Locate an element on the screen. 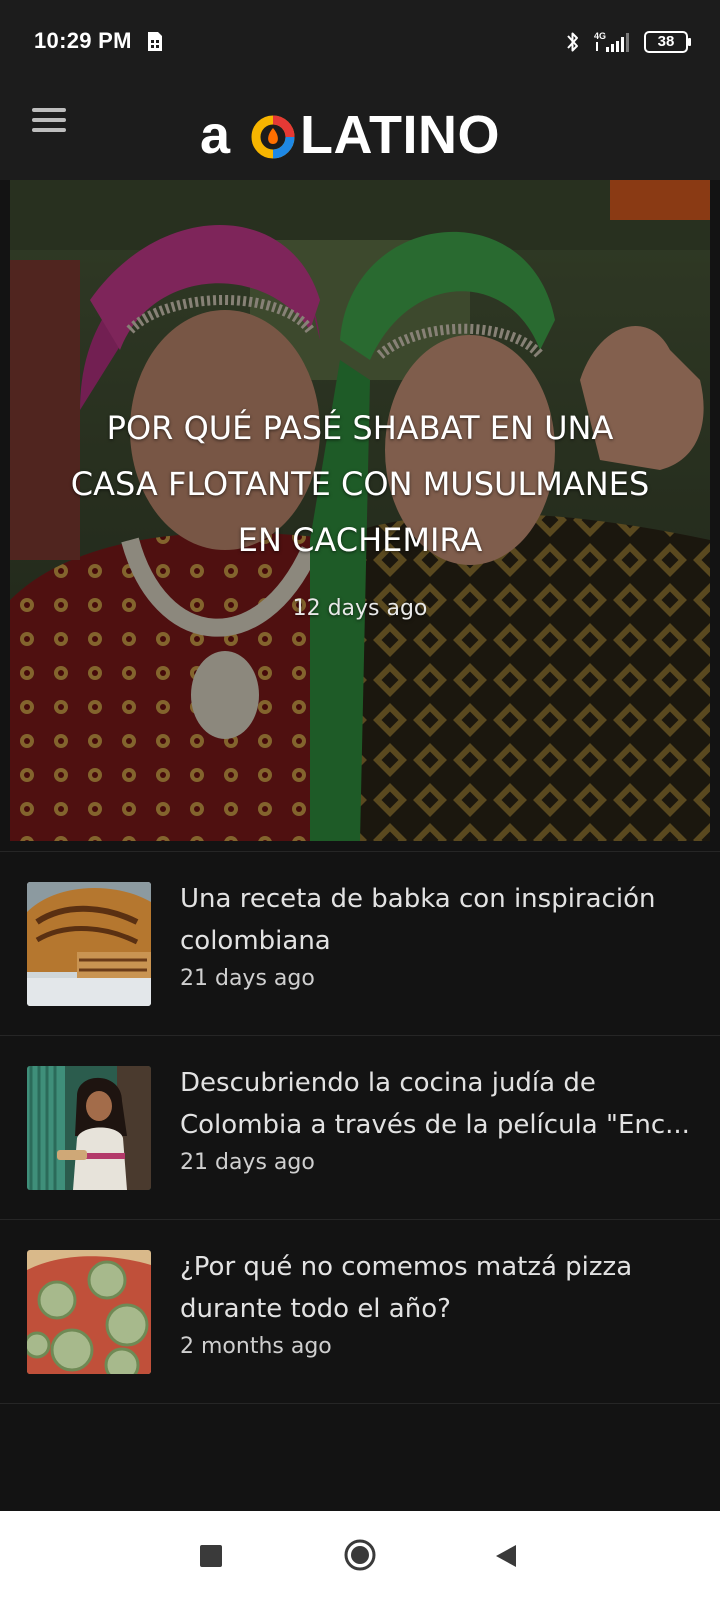 The image size is (720, 1600). signal-icon: 4G is located at coordinates (611, 41).